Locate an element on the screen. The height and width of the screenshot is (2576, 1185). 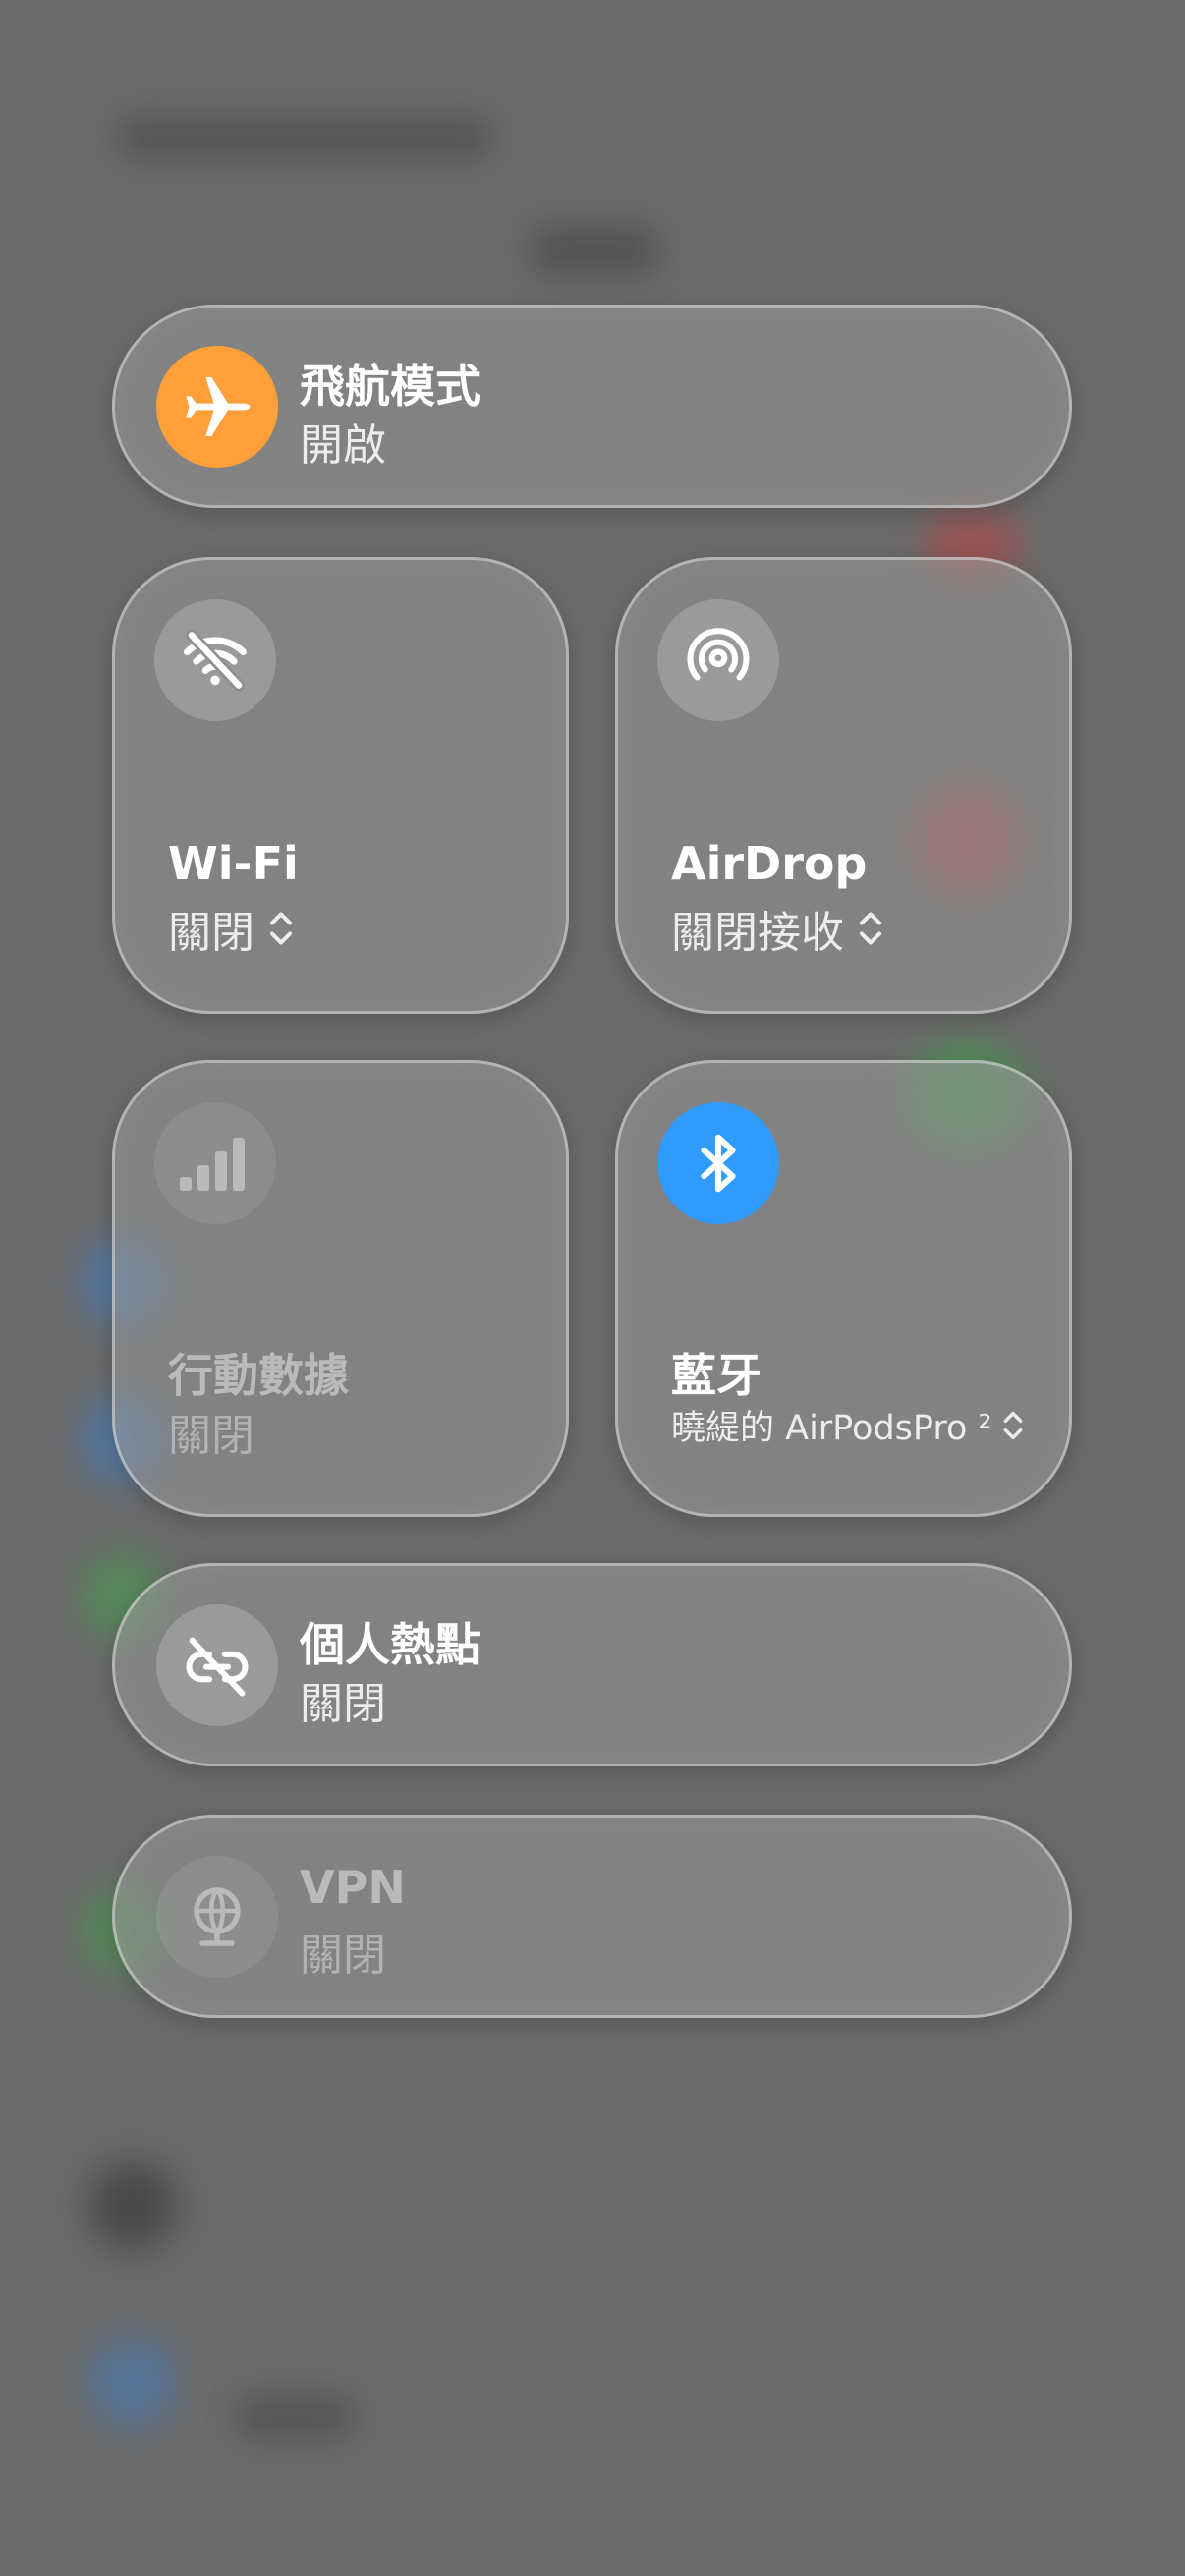
hotspot-status: 關閉 is located at coordinates (343, 1704).